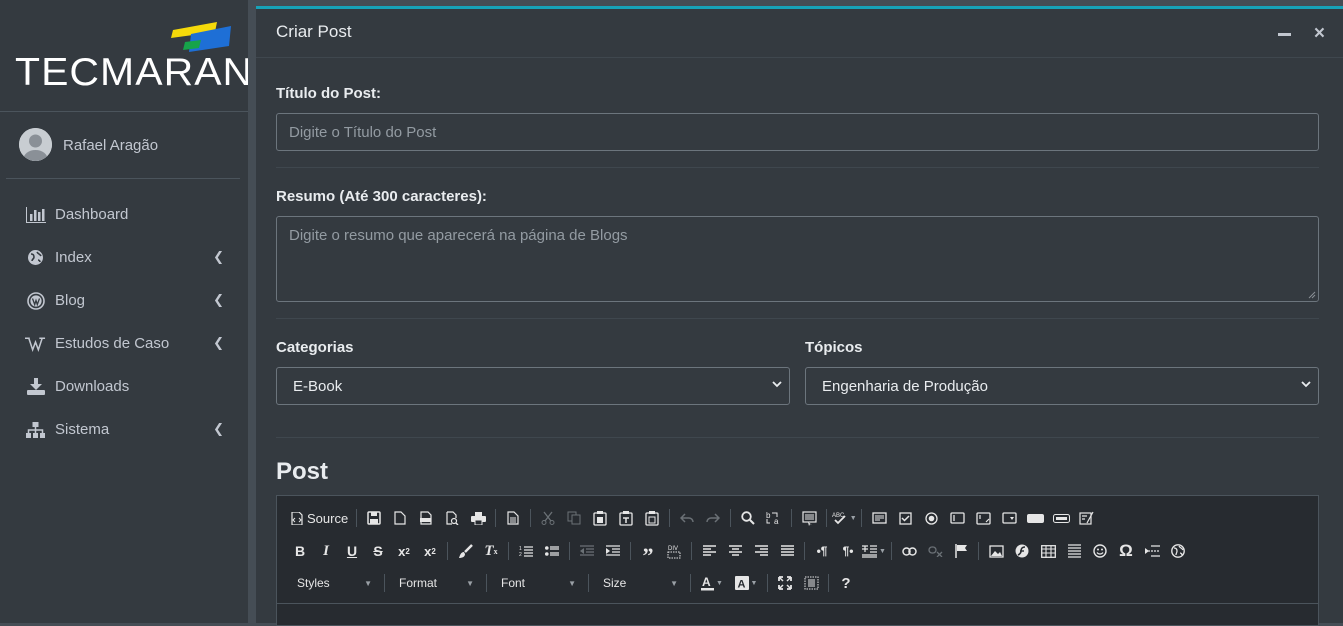 The width and height of the screenshot is (1343, 626). What do you see at coordinates (935, 551) in the screenshot?
I see `unlink-button` at bounding box center [935, 551].